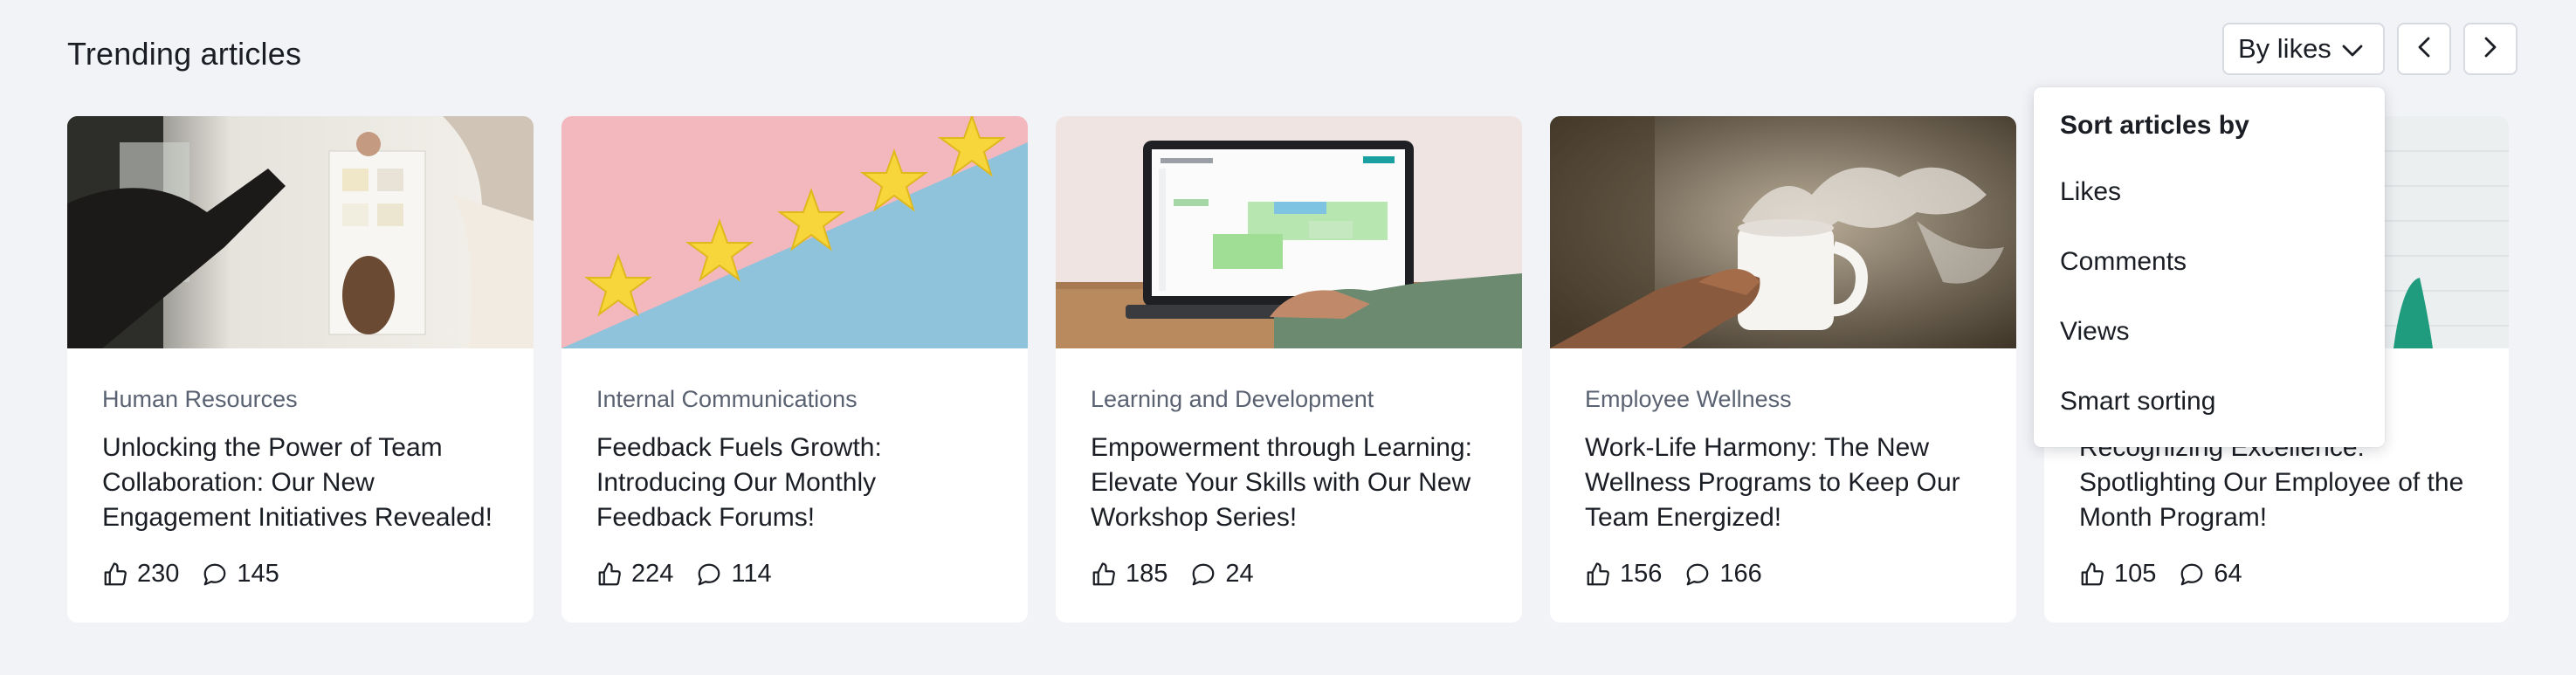 This screenshot has width=2576, height=675. What do you see at coordinates (1232, 399) in the screenshot?
I see `article-category: Learning and Development` at bounding box center [1232, 399].